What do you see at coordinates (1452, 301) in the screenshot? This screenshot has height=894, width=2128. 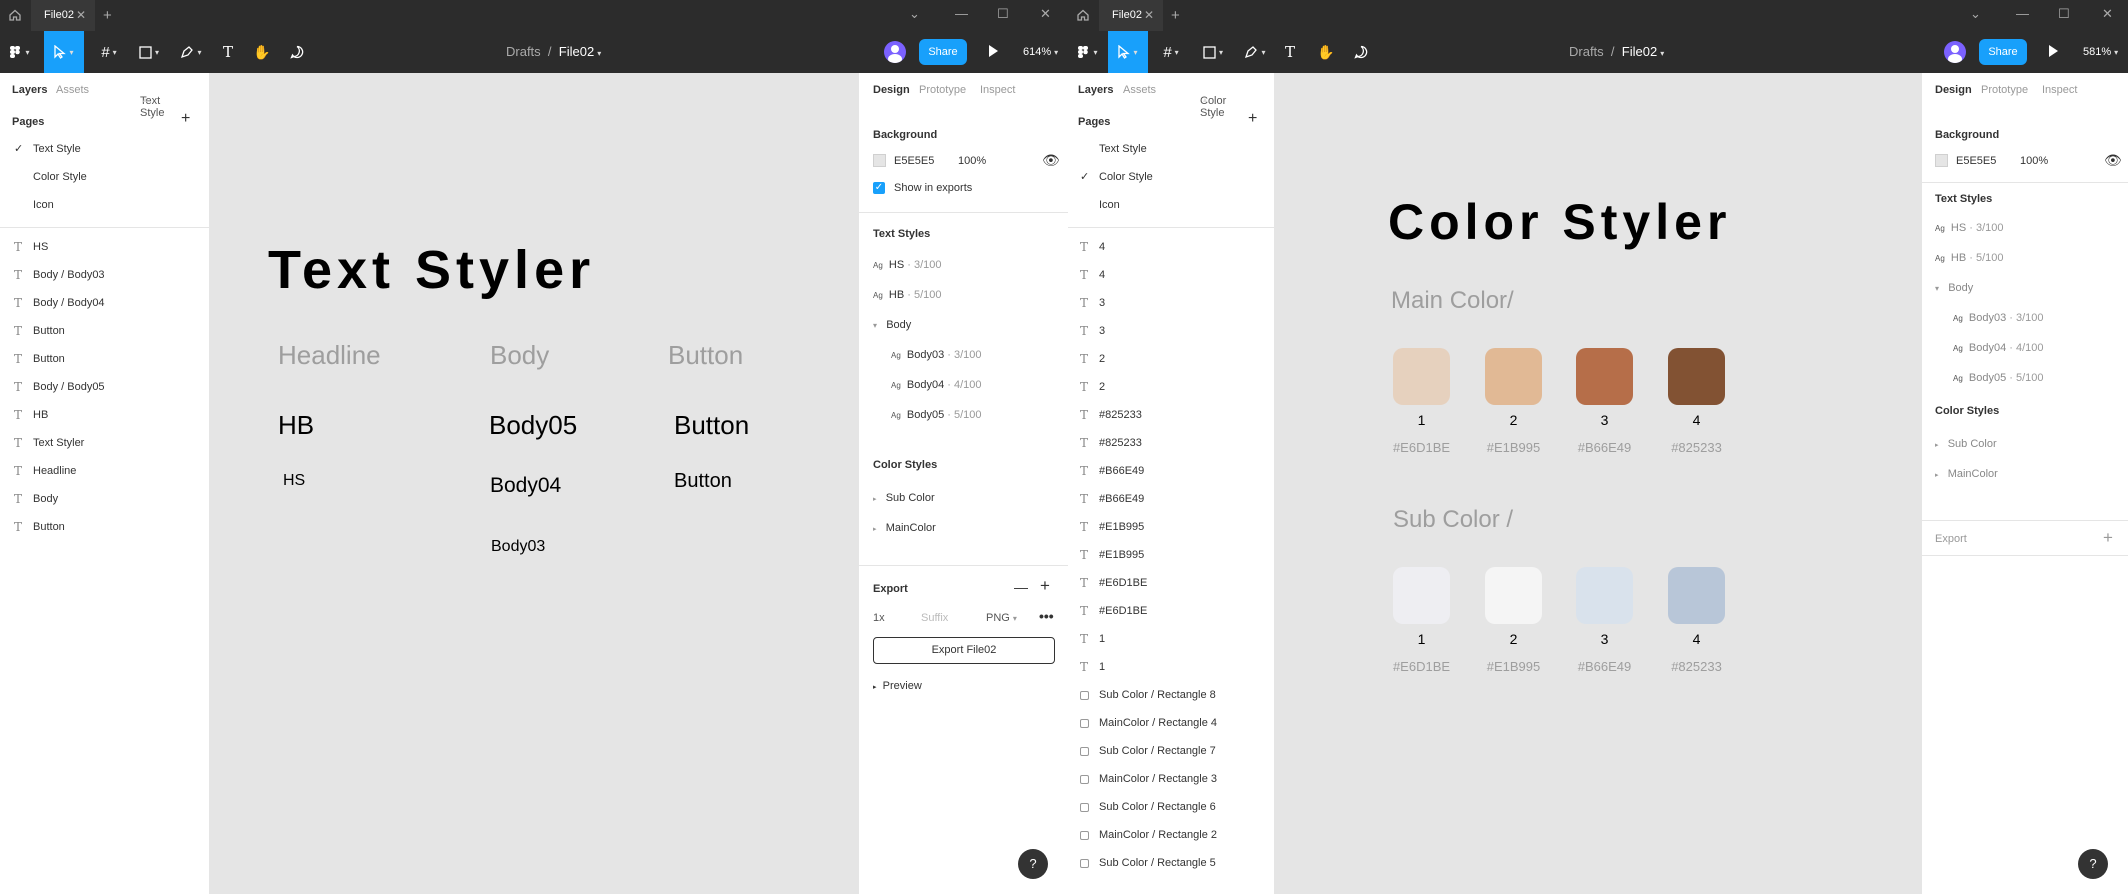 I see `main-color-label: Main Color/` at bounding box center [1452, 301].